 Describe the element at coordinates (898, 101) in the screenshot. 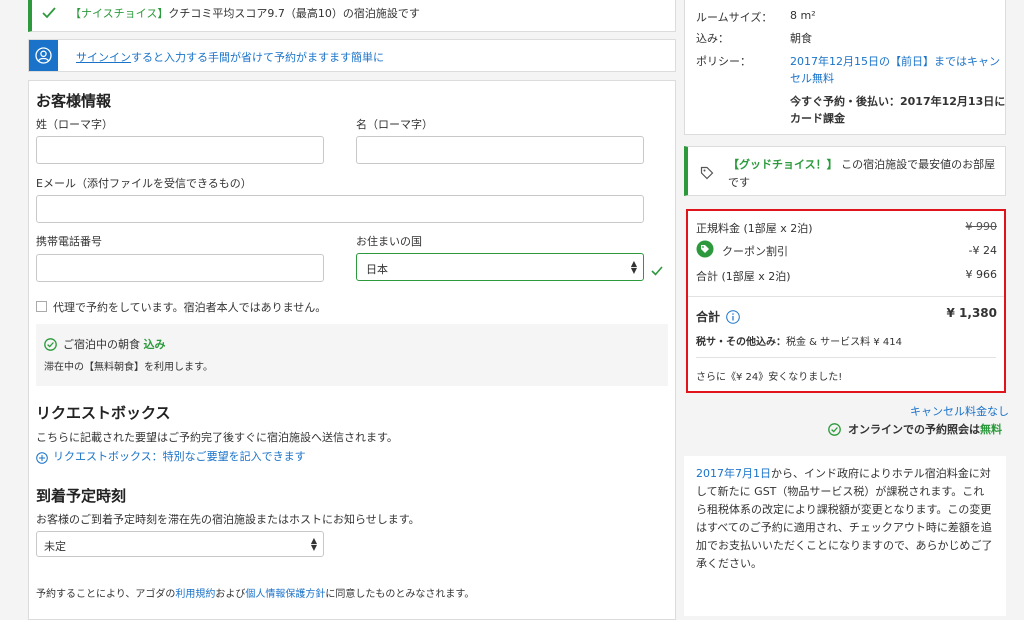

I see `pay-later-line1: 今すぐ予約・後払い：2017年12月13日に` at that location.